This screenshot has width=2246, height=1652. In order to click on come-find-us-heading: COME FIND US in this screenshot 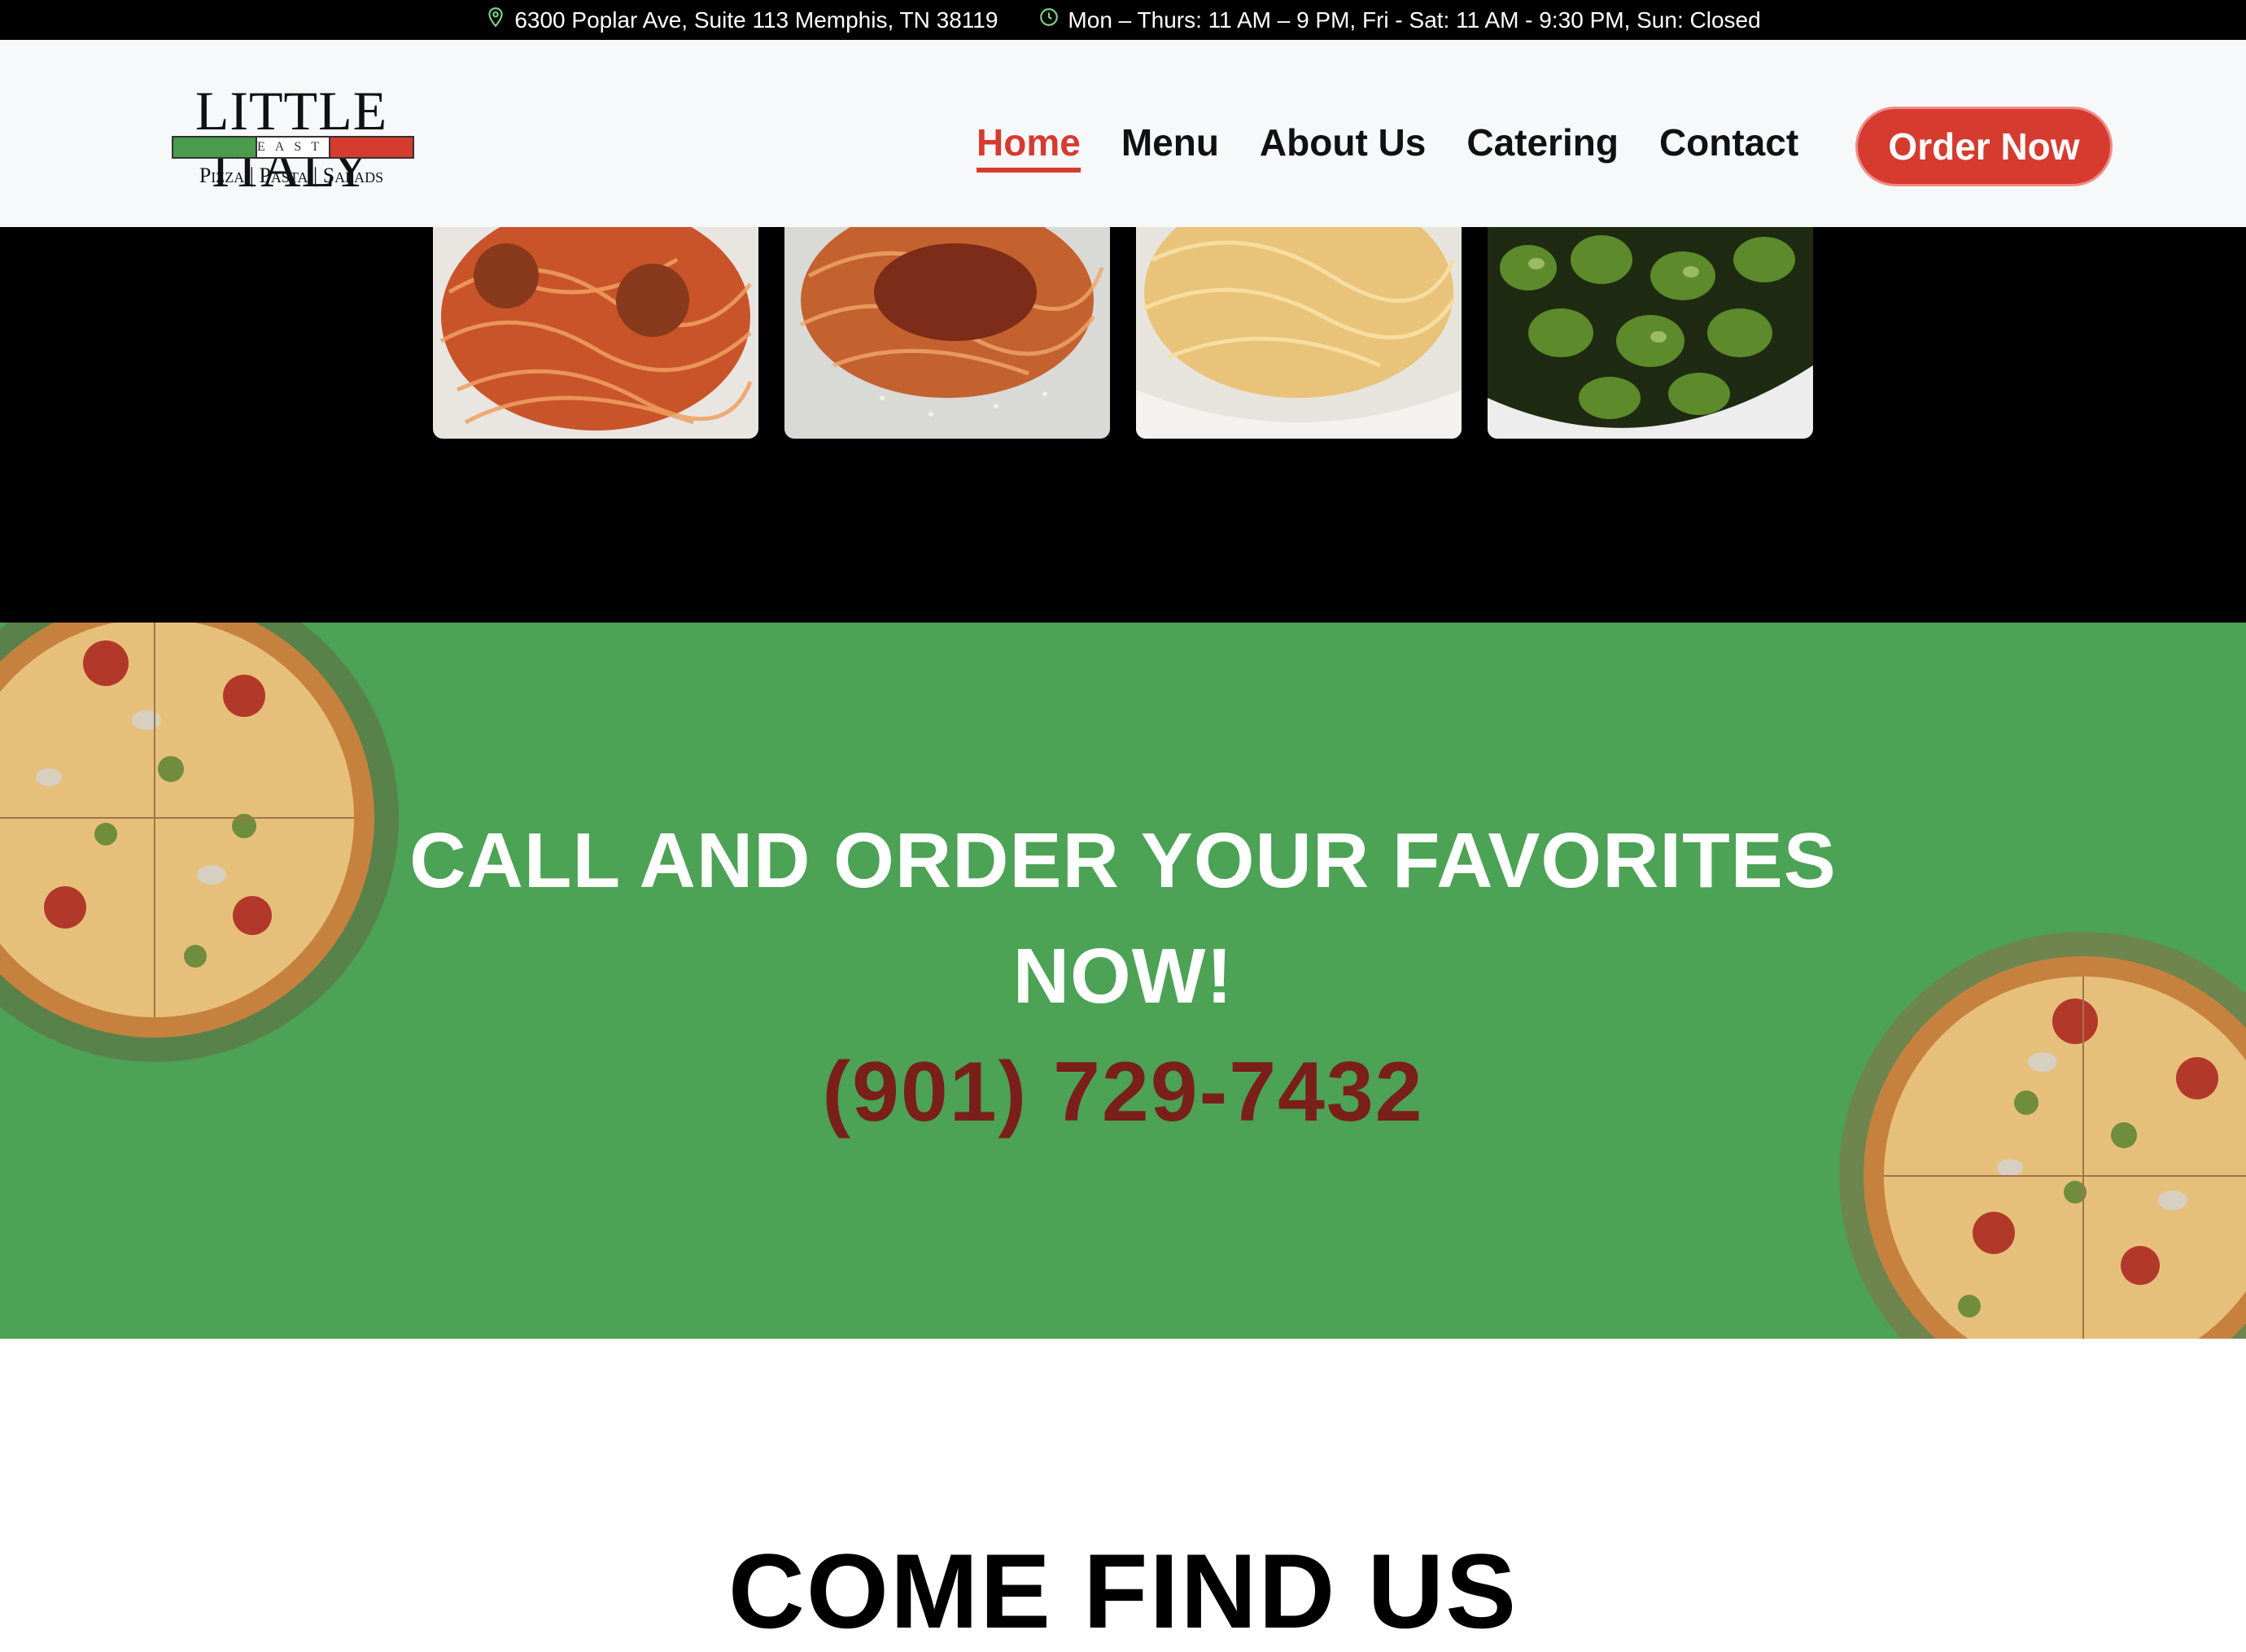, I will do `click(1123, 1591)`.